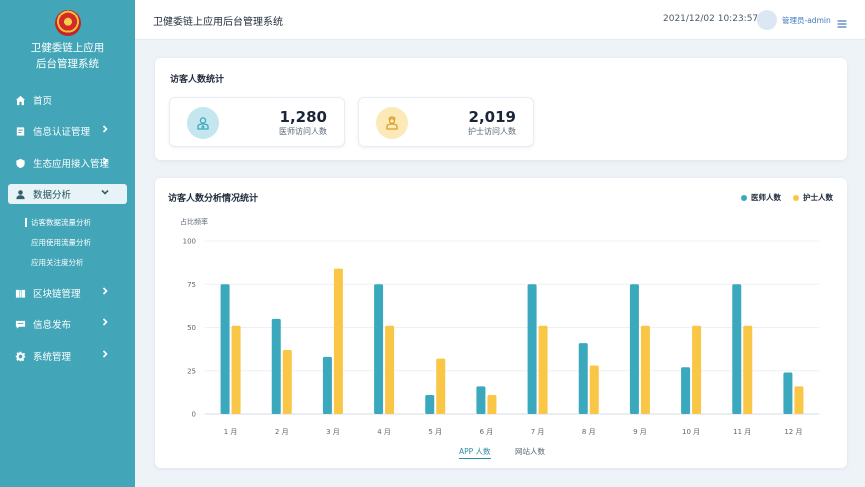 The height and width of the screenshot is (487, 865). I want to click on sidebar-item-blockchain: 区块链管理, so click(67, 293).